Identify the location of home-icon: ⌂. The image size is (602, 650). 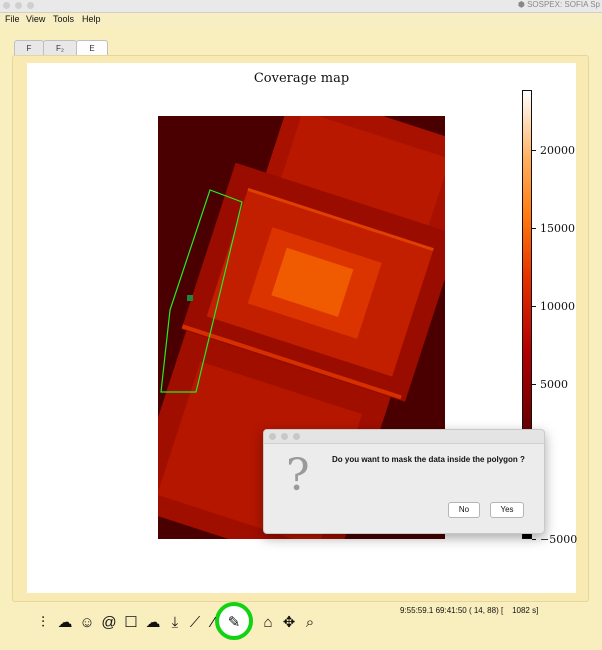
(268, 623).